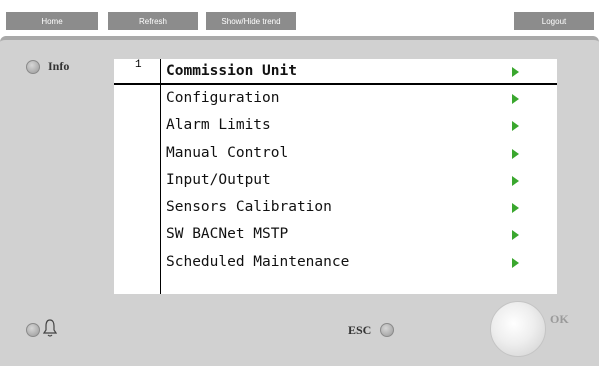 The image size is (599, 366). Describe the element at coordinates (33, 330) in the screenshot. I see `alarm-led` at that location.